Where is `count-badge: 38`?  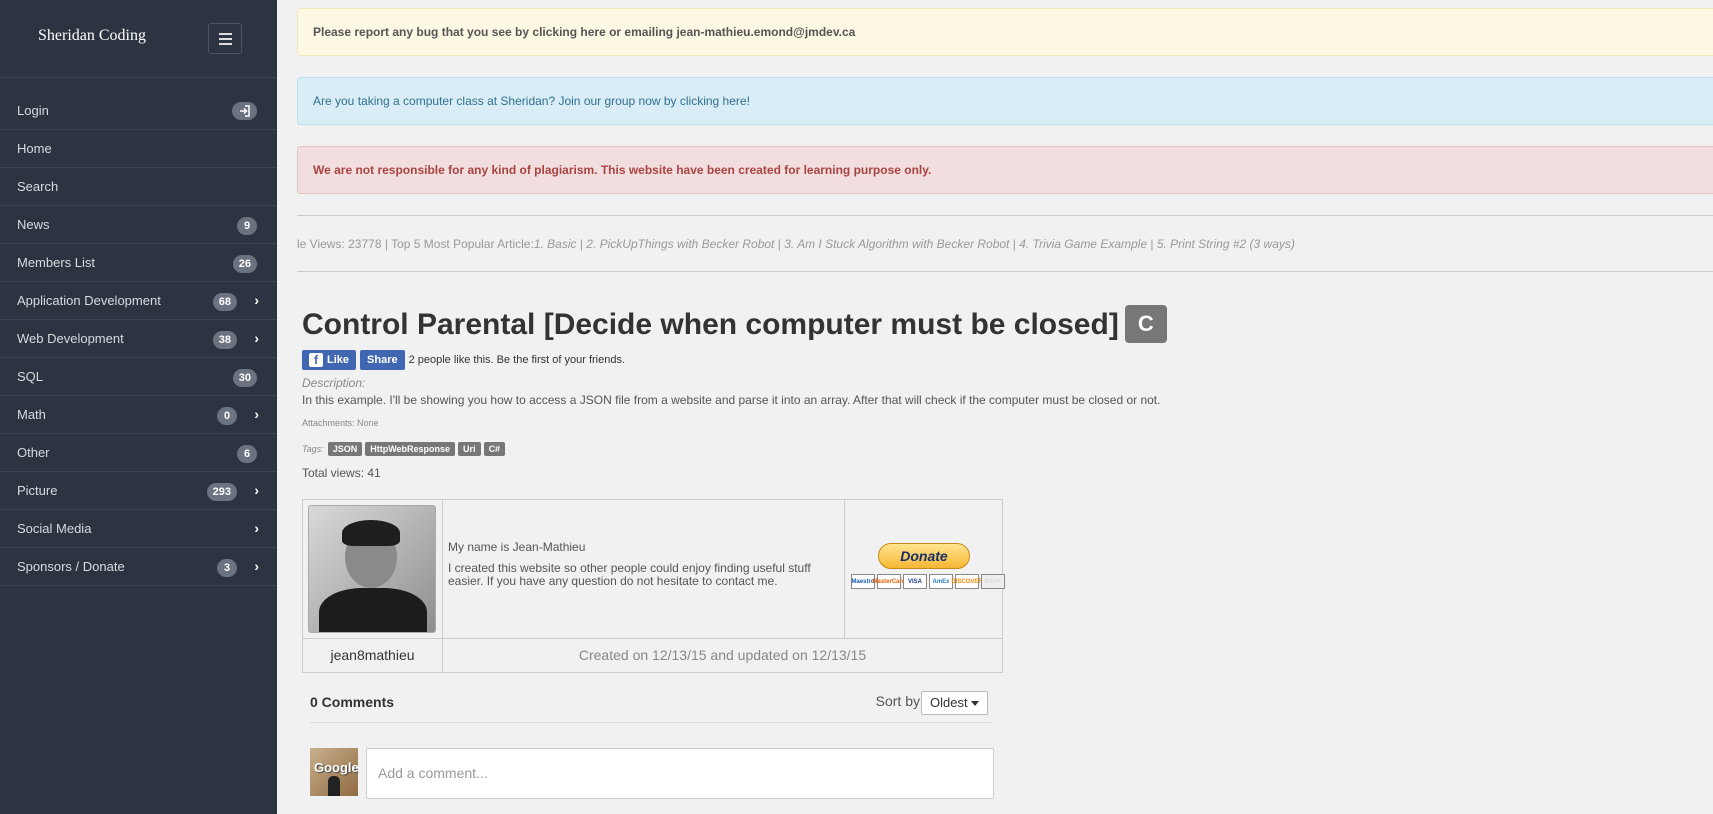
count-badge: 38 is located at coordinates (224, 340).